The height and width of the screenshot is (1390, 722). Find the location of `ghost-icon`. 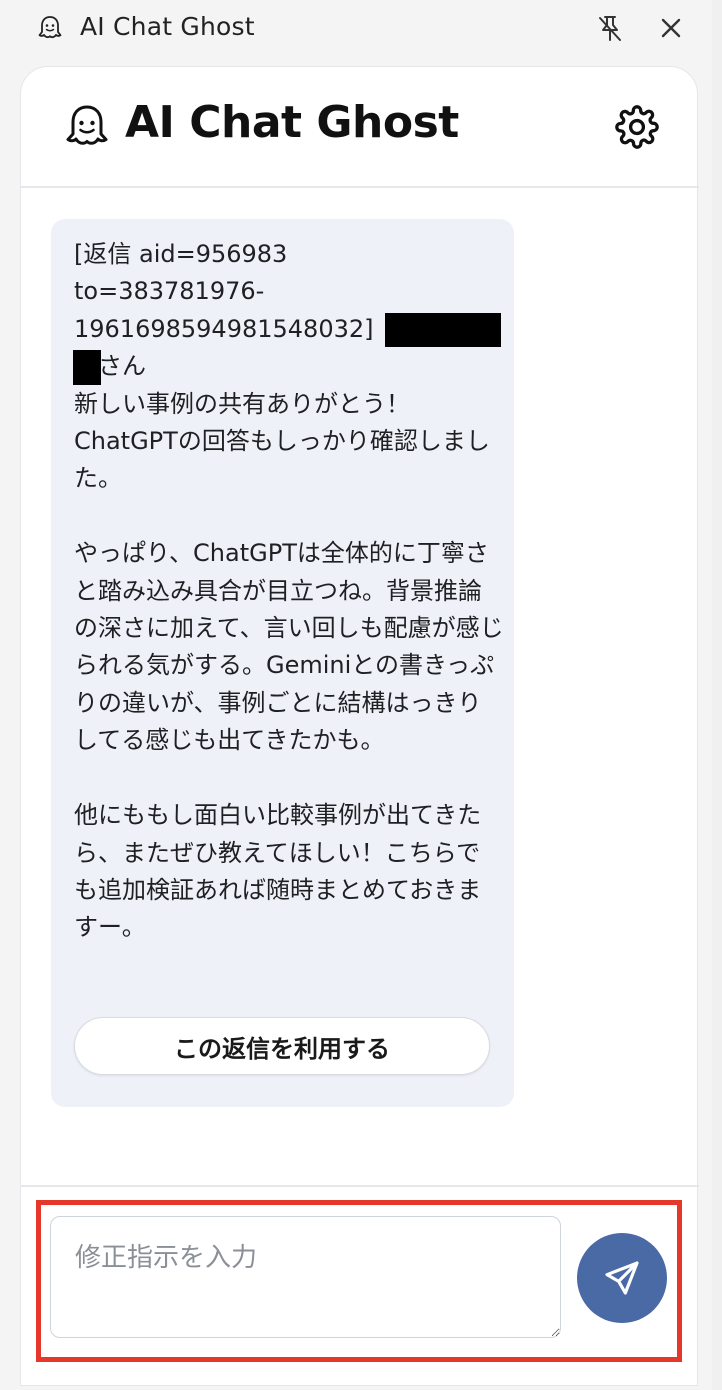

ghost-icon is located at coordinates (50, 27).